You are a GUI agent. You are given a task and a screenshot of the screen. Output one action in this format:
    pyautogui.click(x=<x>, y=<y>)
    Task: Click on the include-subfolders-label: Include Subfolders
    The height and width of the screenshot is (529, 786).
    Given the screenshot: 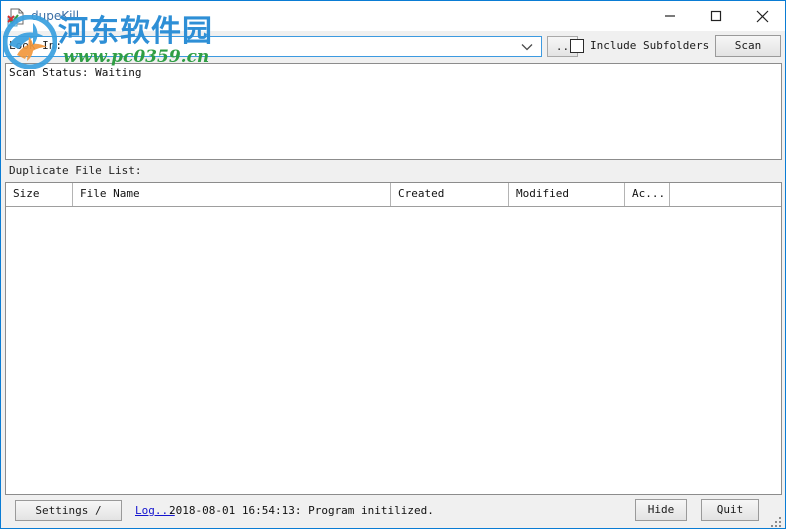 What is the action you would take?
    pyautogui.click(x=650, y=45)
    